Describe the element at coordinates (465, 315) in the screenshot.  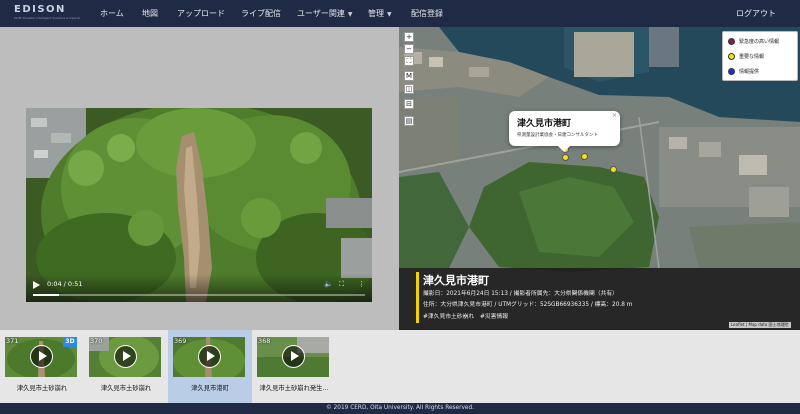
I see `info-tags: #津久見市土砂崩れ #災害情報` at that location.